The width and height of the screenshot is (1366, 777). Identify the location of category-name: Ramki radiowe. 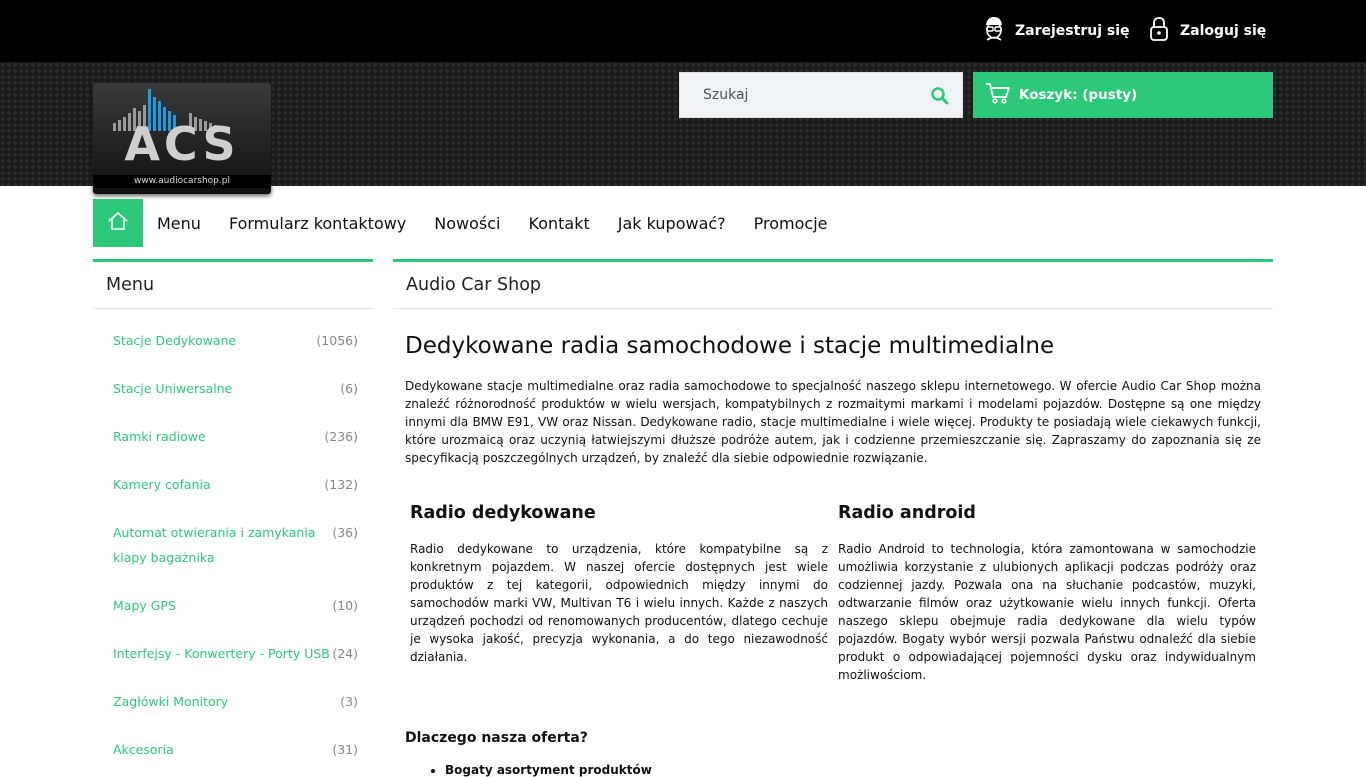
(159, 436).